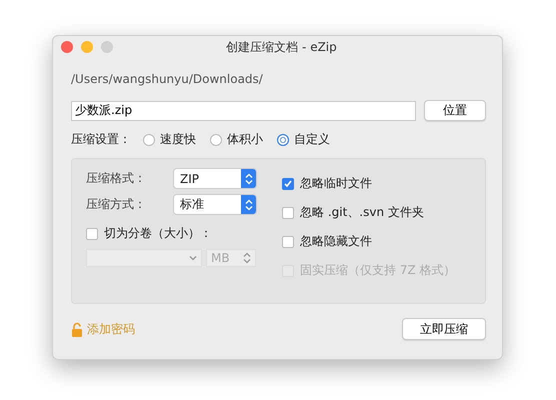 The width and height of the screenshot is (556, 400). I want to click on chevron-icon, so click(193, 258).